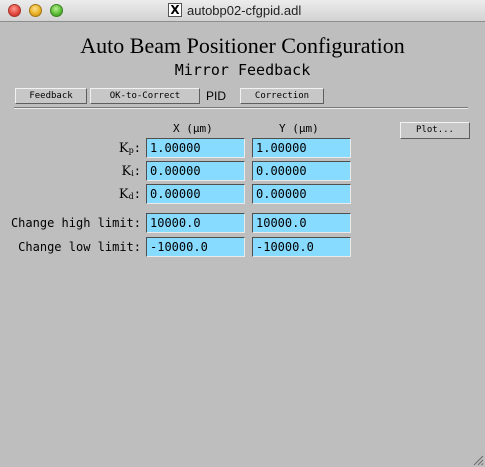  I want to click on kd-subscript: d, so click(131, 196).